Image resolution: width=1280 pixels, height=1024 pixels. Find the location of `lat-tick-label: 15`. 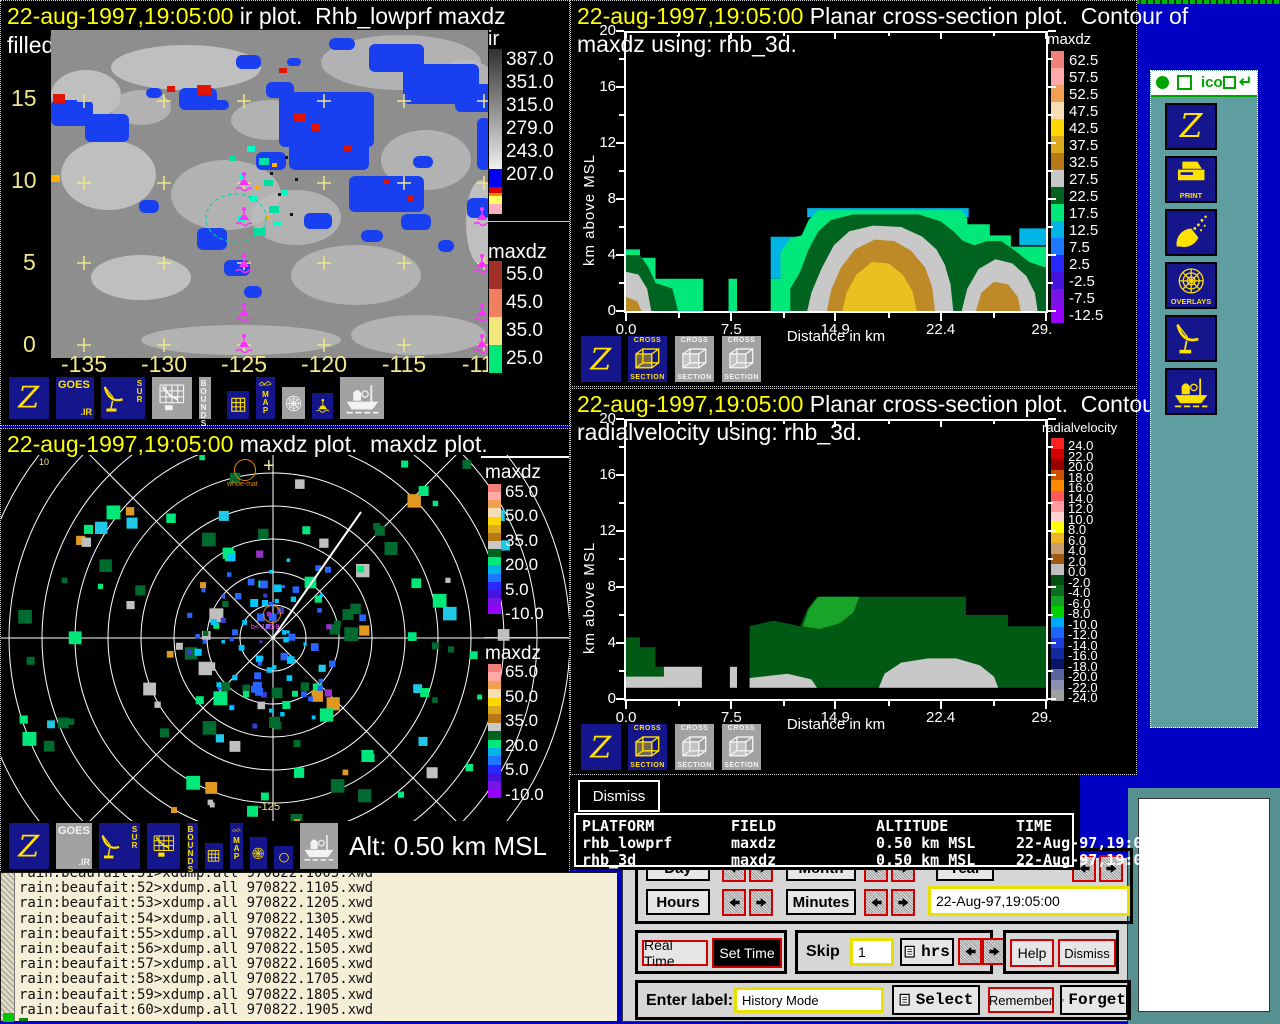

lat-tick-label: 15 is located at coordinates (24, 98).